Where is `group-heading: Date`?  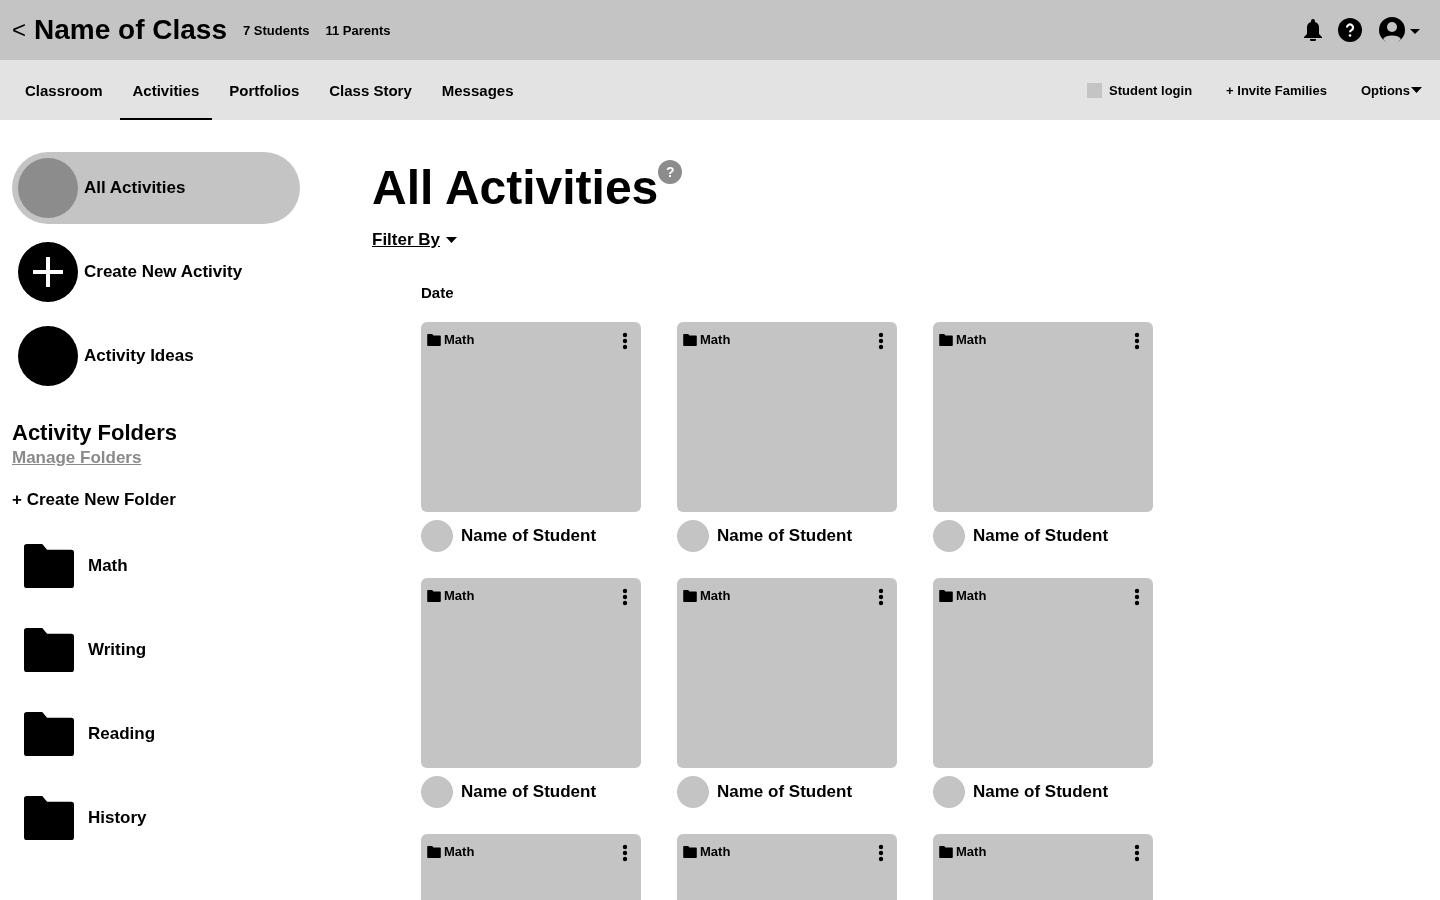 group-heading: Date is located at coordinates (438, 292).